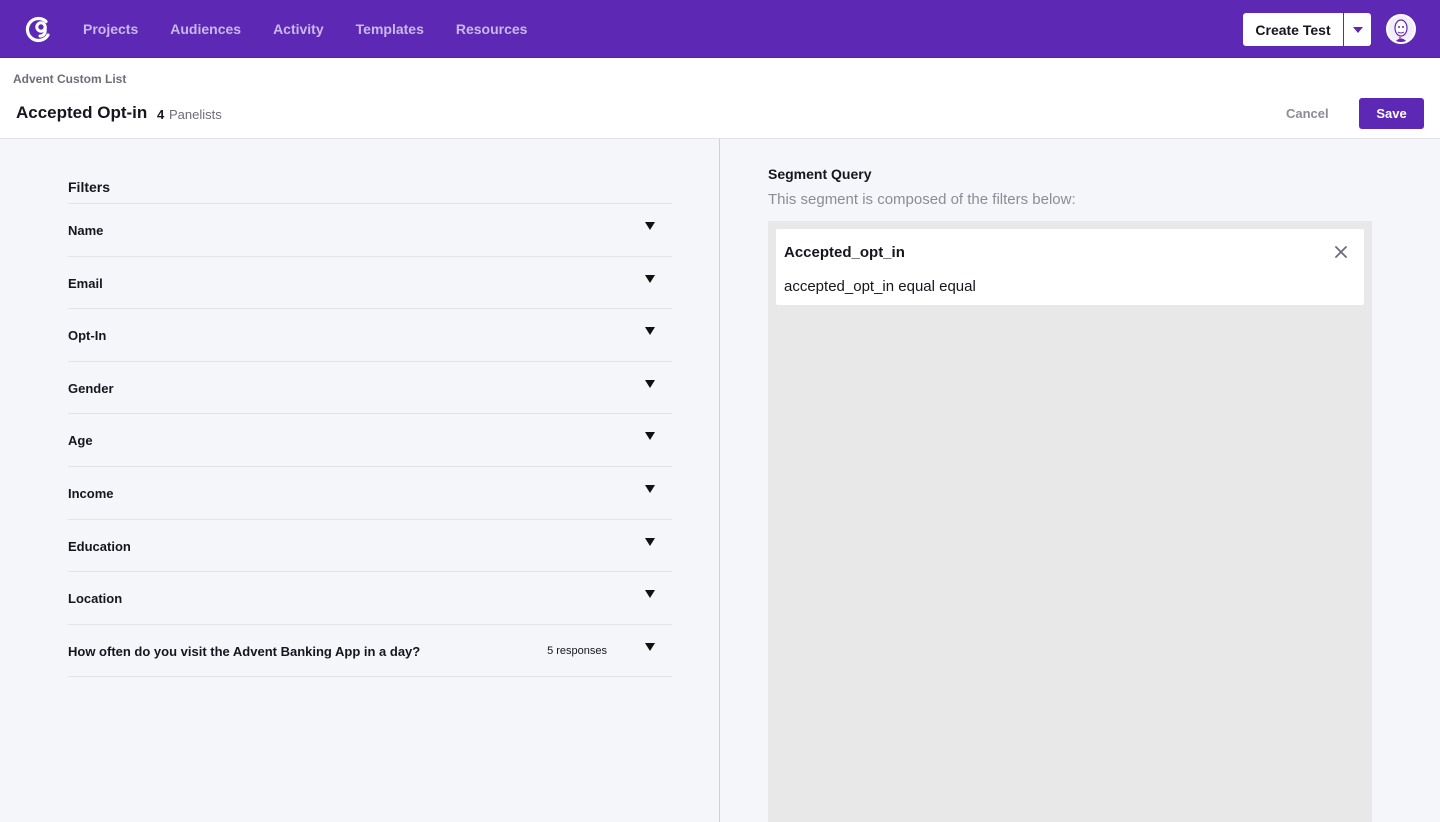 The height and width of the screenshot is (822, 1440). Describe the element at coordinates (87, 336) in the screenshot. I see `filter-label: Opt-In` at that location.